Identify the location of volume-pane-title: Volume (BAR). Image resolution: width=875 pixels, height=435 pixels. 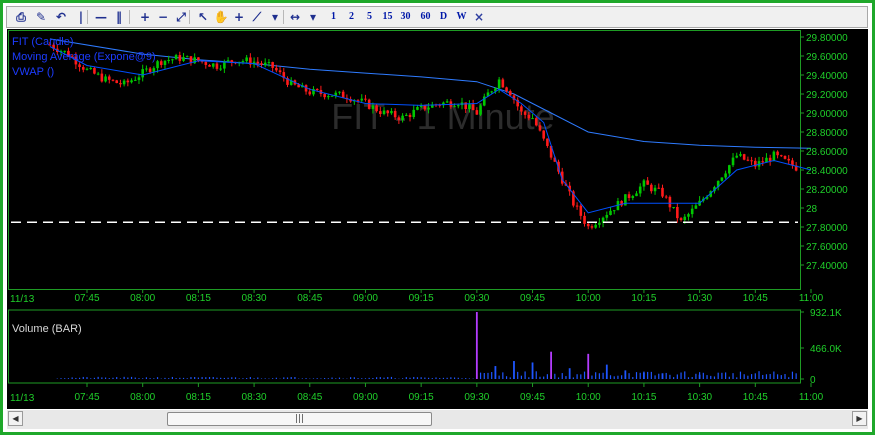
(47, 329).